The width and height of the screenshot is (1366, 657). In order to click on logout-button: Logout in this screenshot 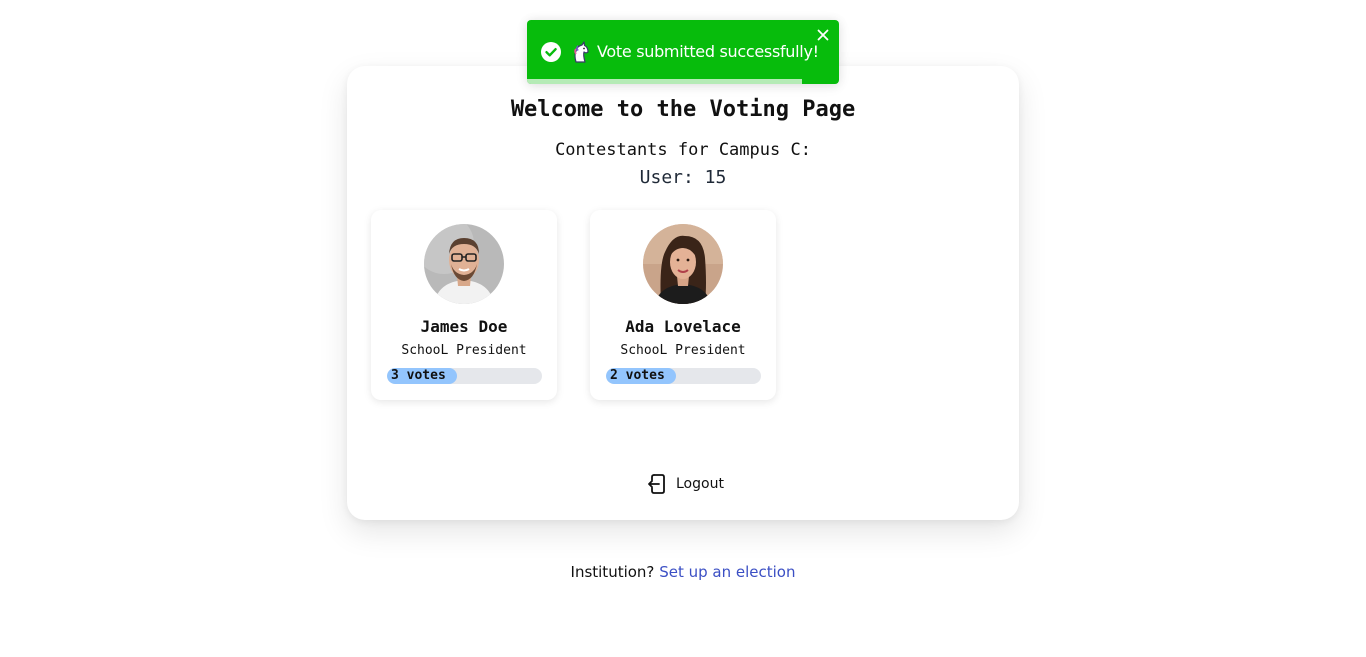, I will do `click(684, 484)`.